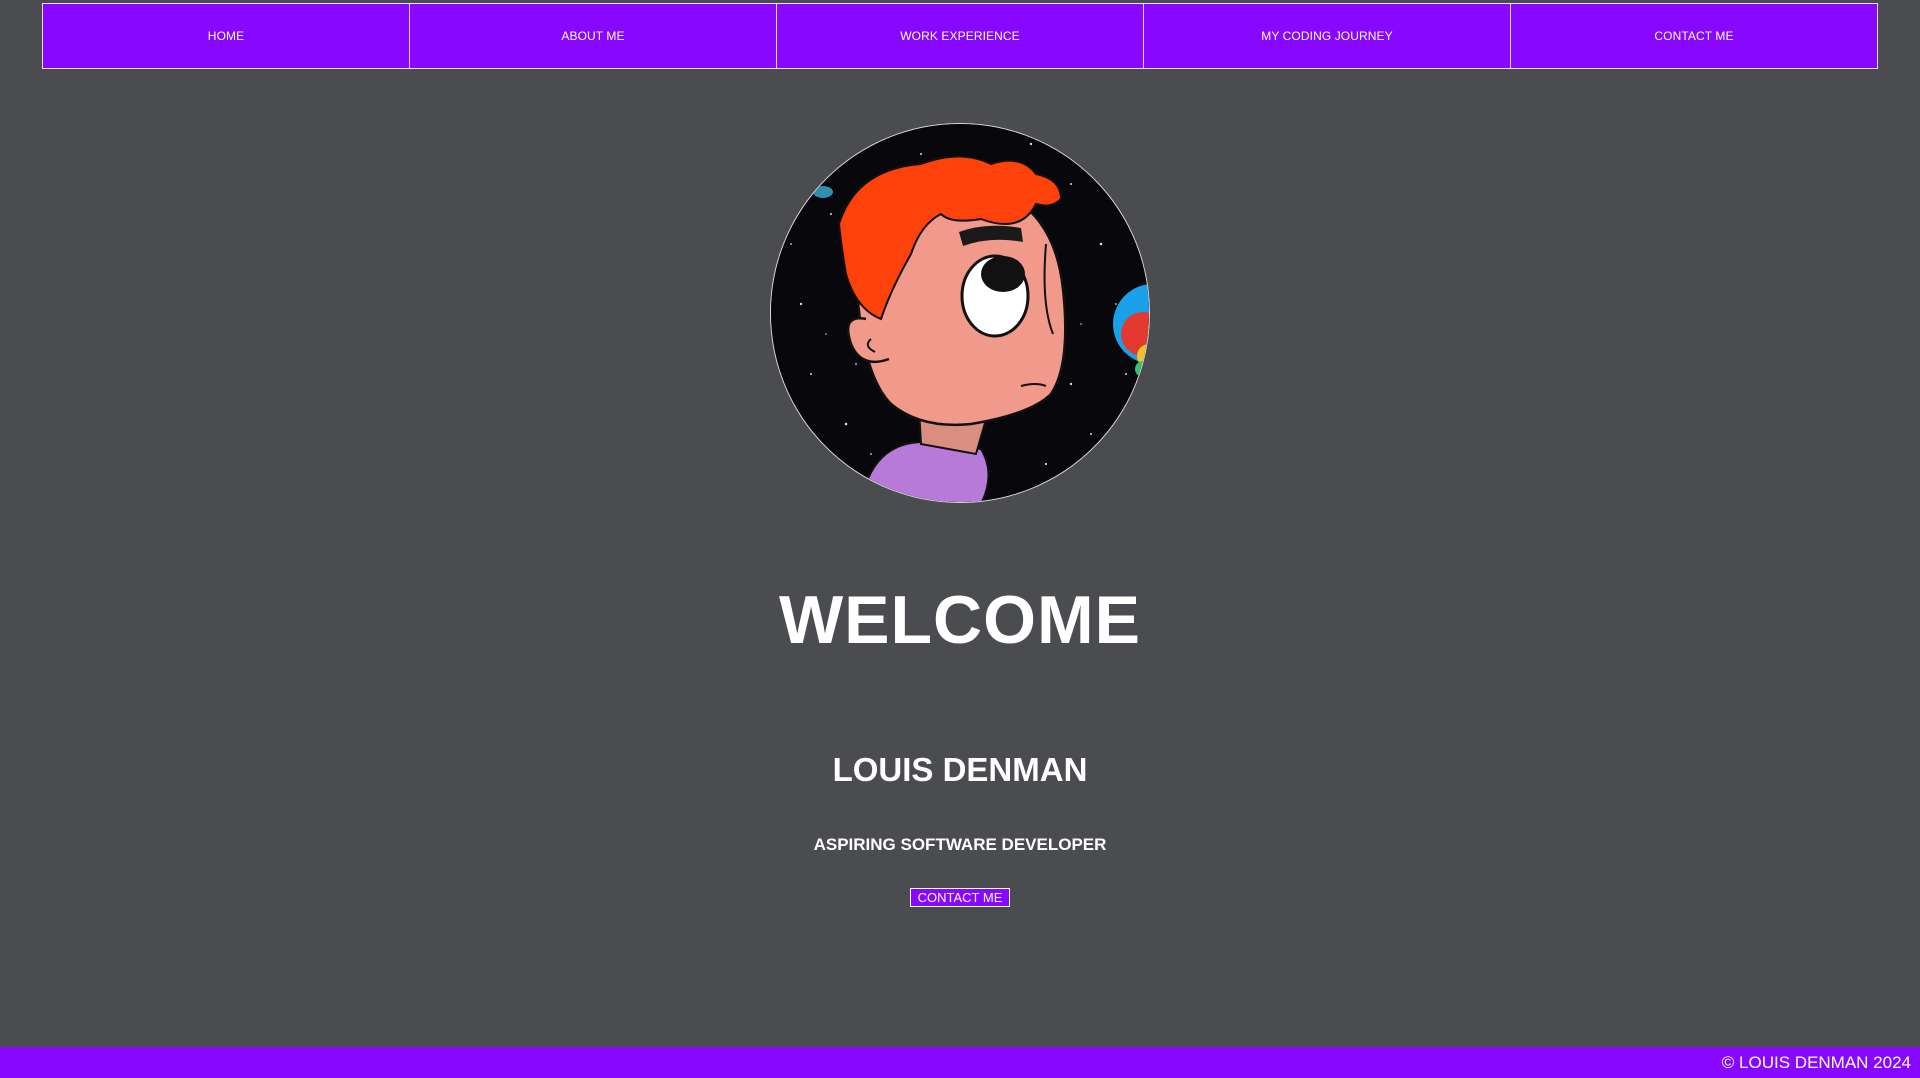  Describe the element at coordinates (593, 36) in the screenshot. I see `nav-item-about-me: ABOUT ME` at that location.